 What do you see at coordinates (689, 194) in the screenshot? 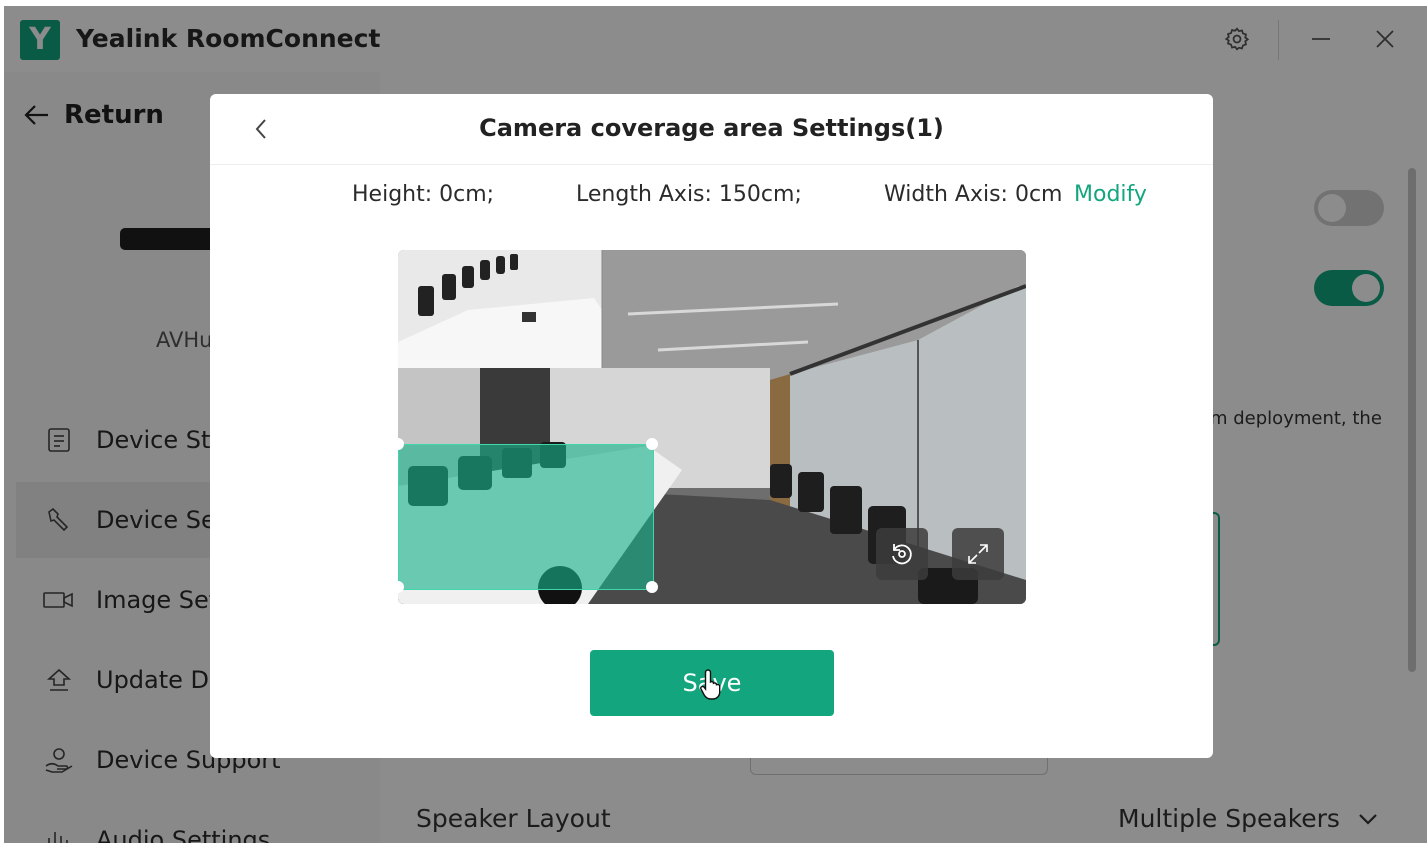
I see `length-axis-value: Length Axis: 150cm;` at bounding box center [689, 194].